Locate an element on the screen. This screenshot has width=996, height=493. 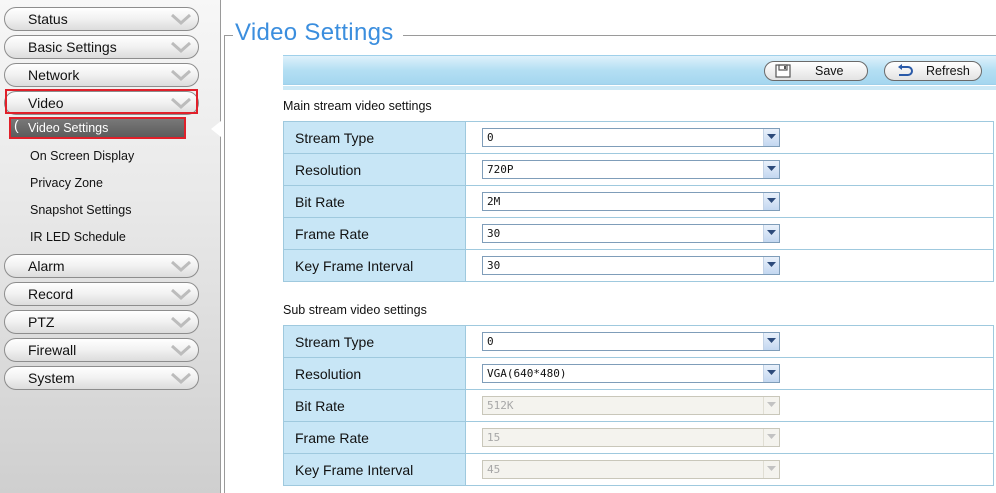
save-button: Save is located at coordinates (816, 71).